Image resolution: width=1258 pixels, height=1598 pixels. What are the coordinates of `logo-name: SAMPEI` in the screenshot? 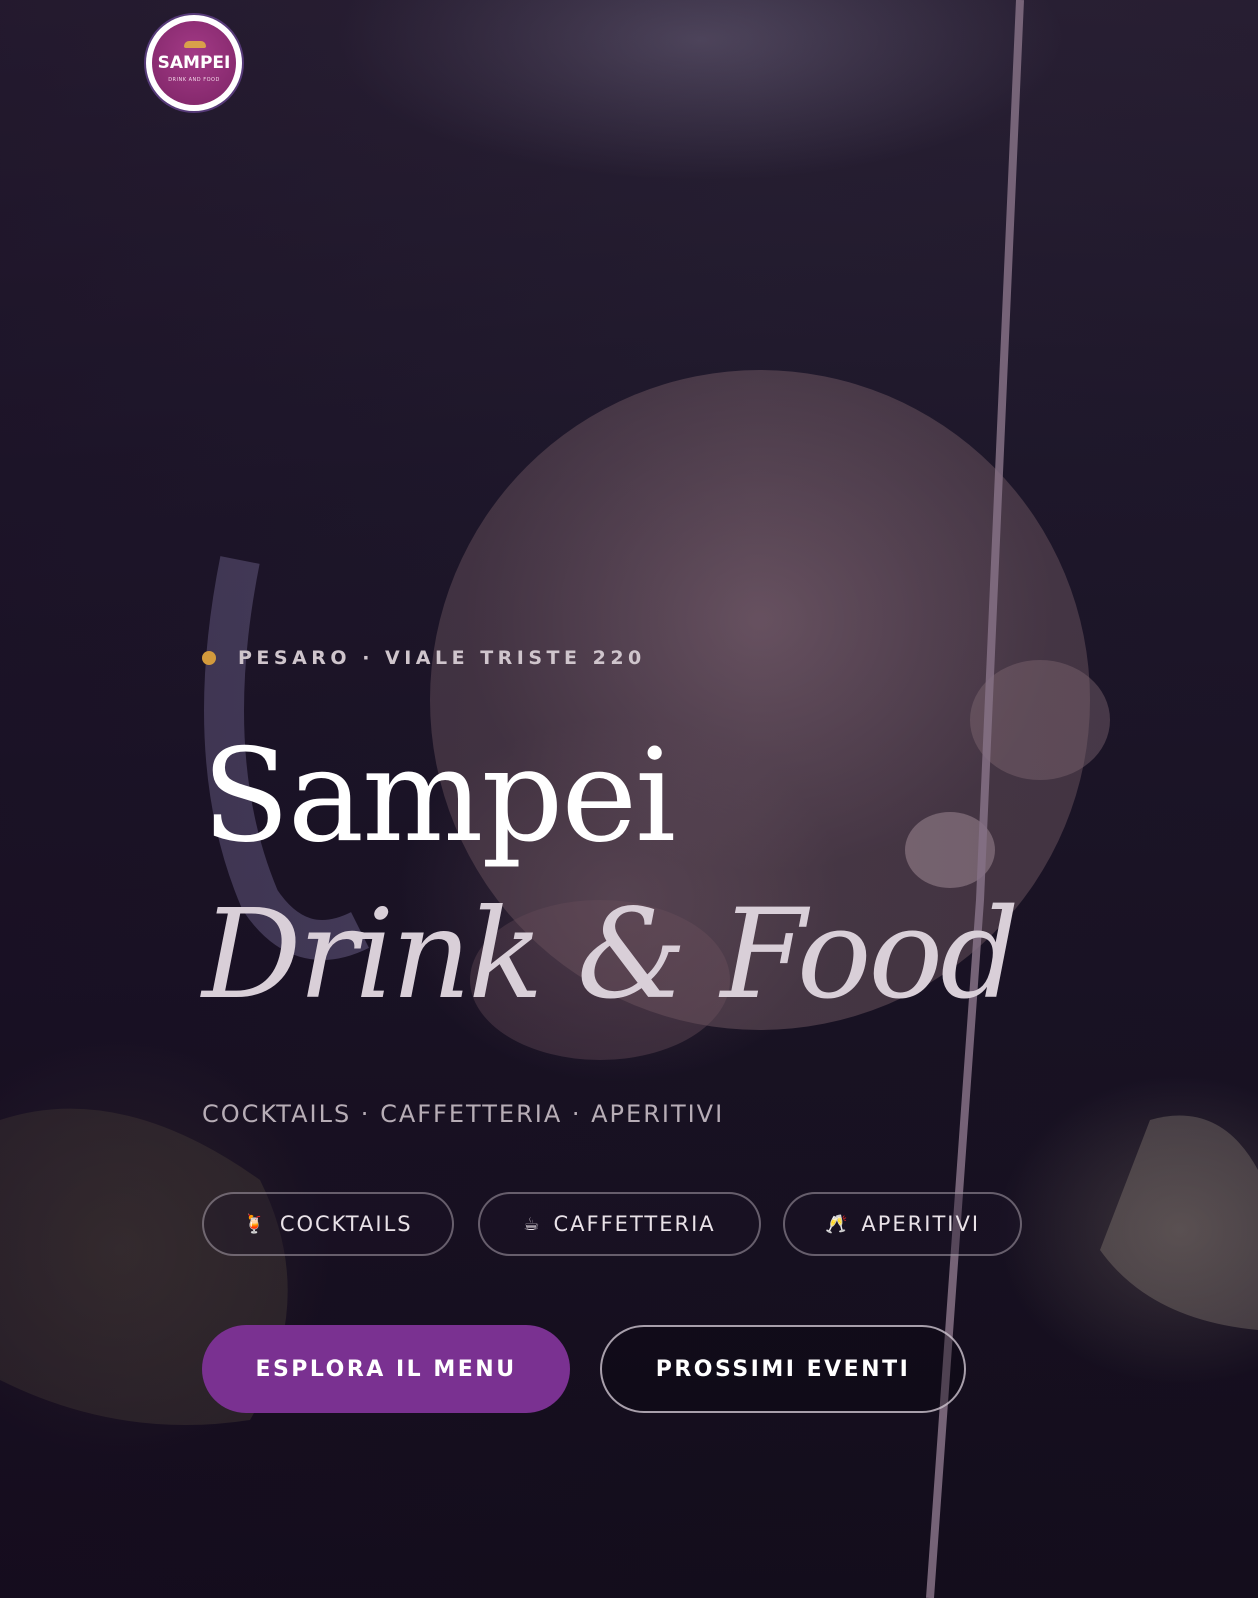 It's located at (194, 63).